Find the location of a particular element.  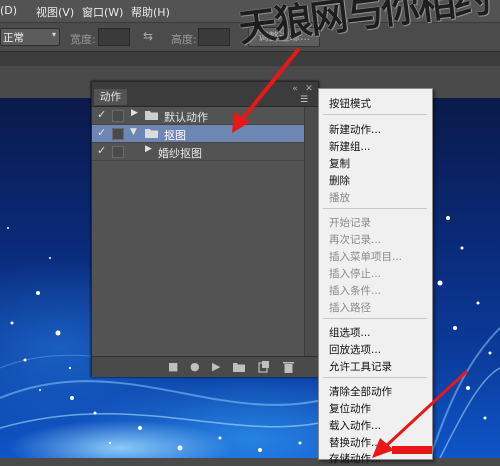

arrow-to-selected-set is located at coordinates (266, 90).